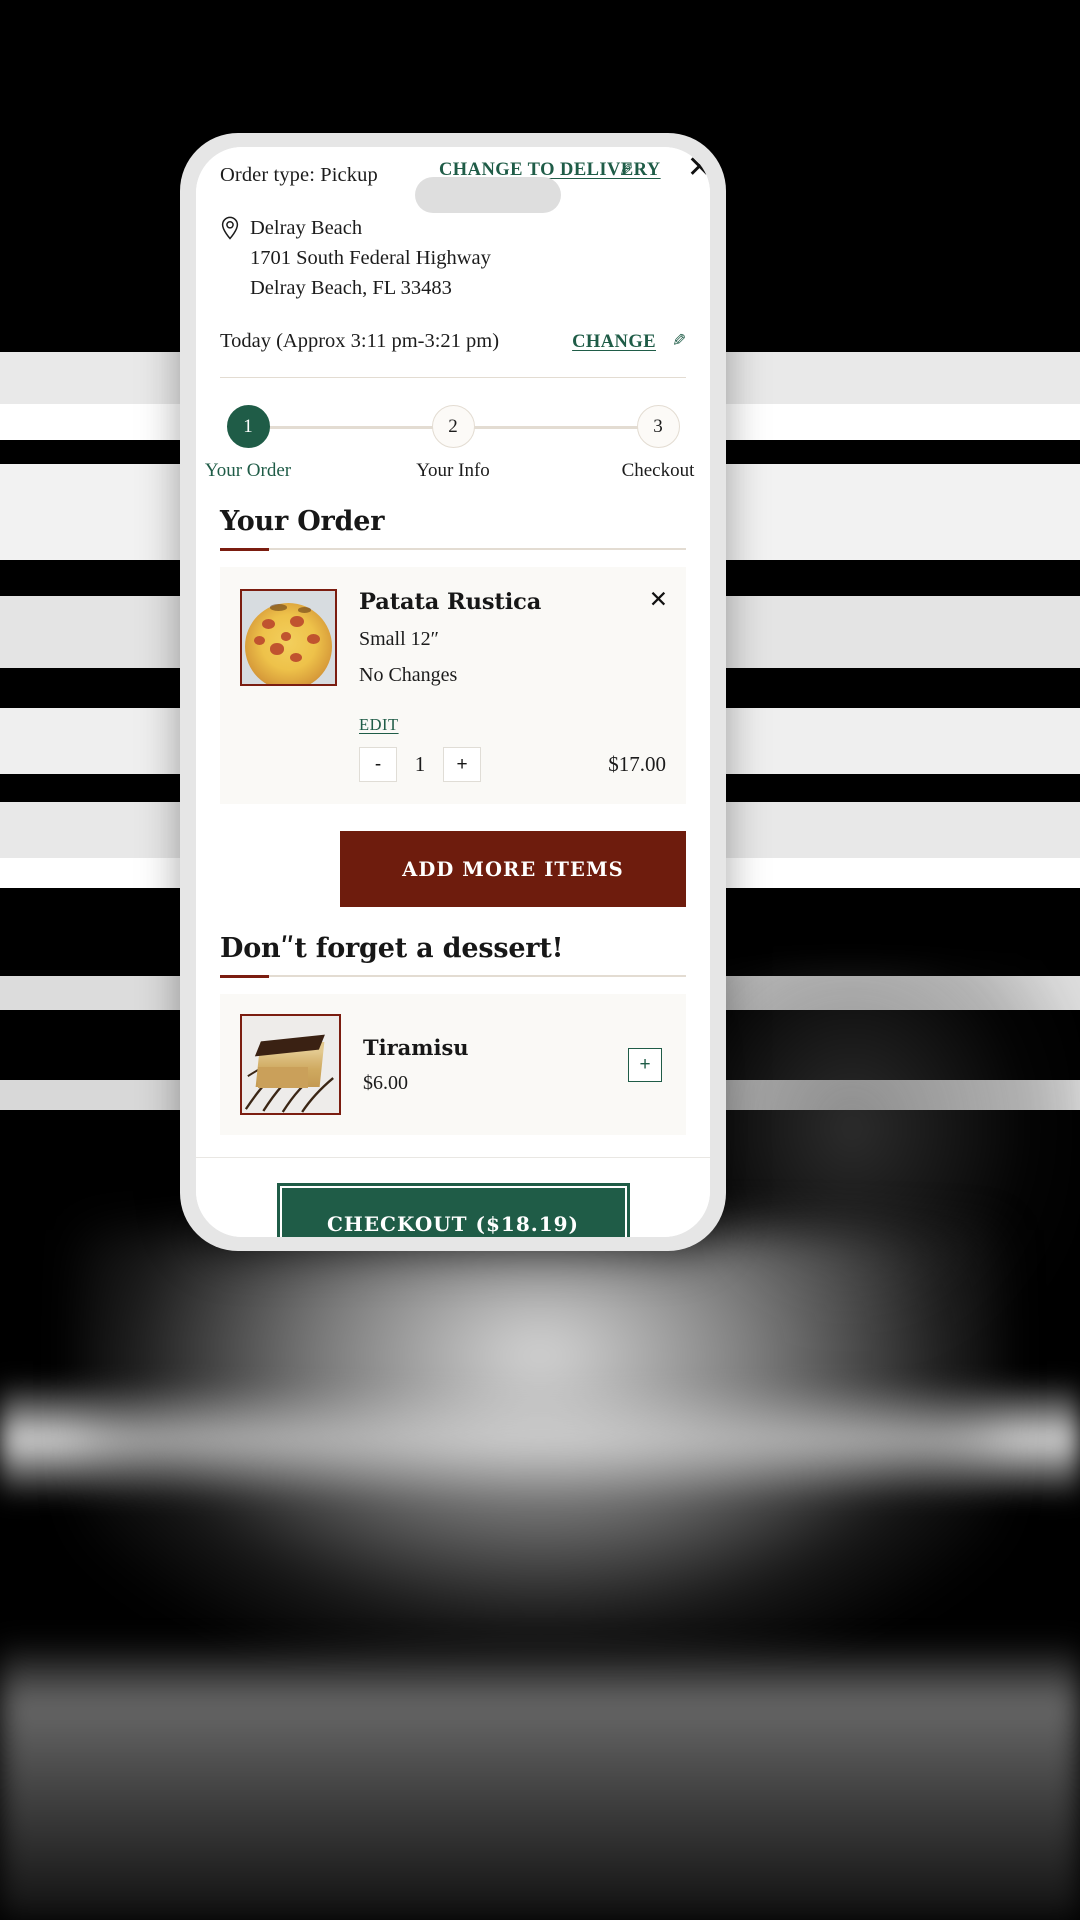 This screenshot has width=1080, height=1920. What do you see at coordinates (360, 341) in the screenshot?
I see `pickup-time-text: Today (Approx 3:11 pm-3:21 pm)` at bounding box center [360, 341].